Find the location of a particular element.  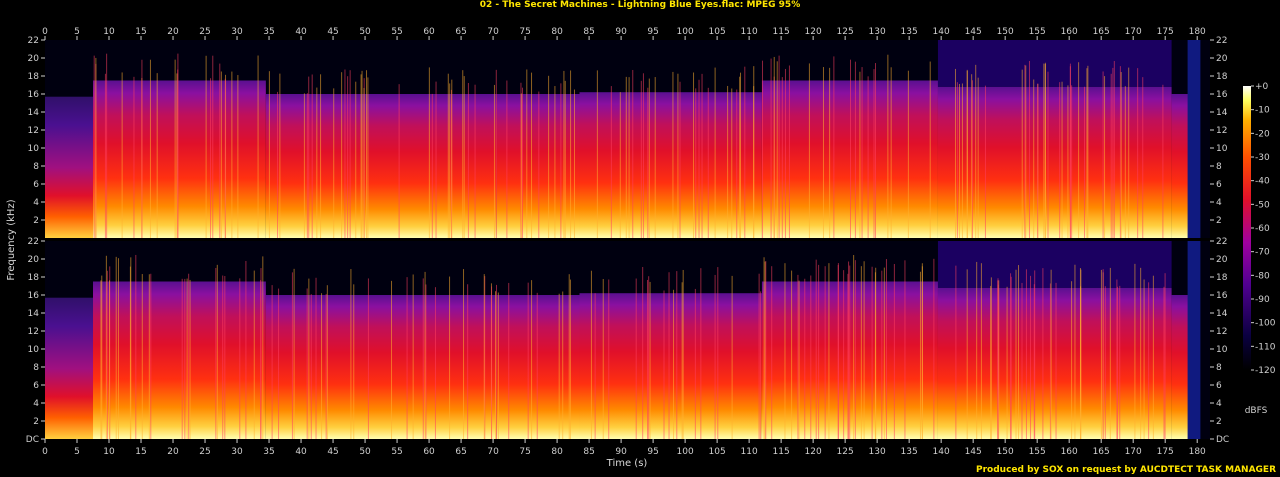

x-tick-label-top: 45 is located at coordinates (332, 32).